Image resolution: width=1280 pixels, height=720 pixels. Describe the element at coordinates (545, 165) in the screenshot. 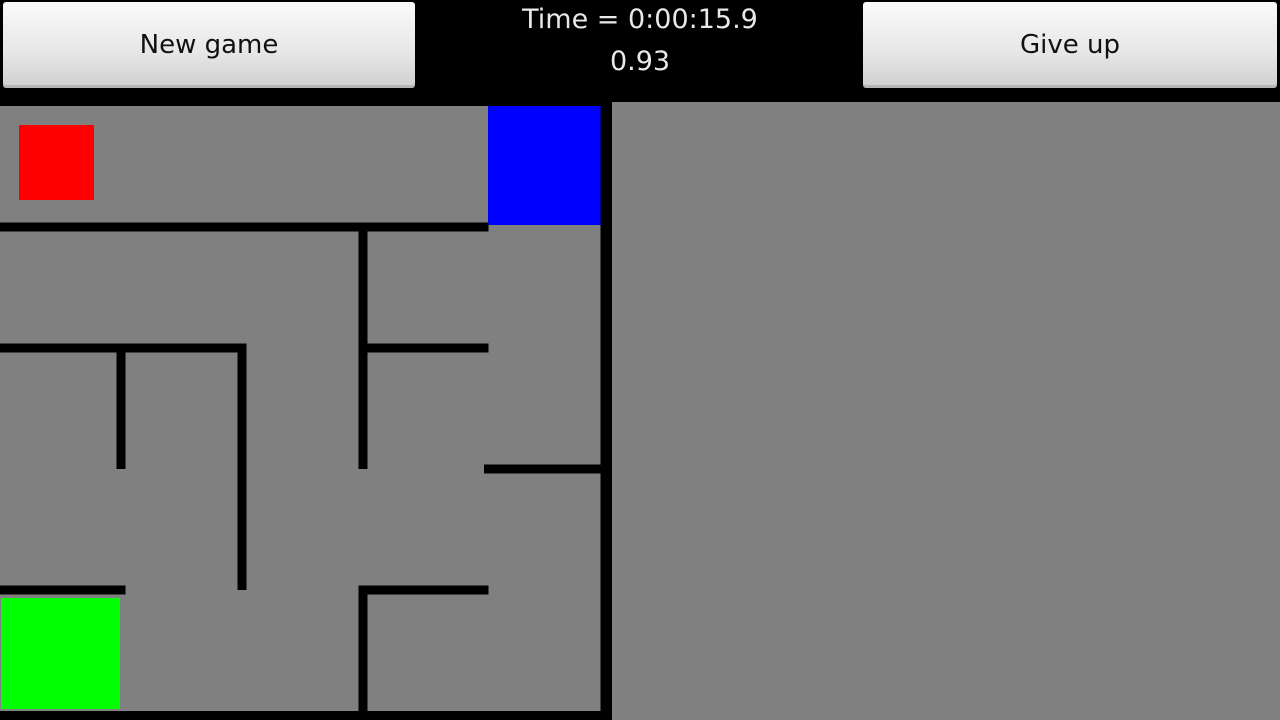

I see `goal-cell` at that location.